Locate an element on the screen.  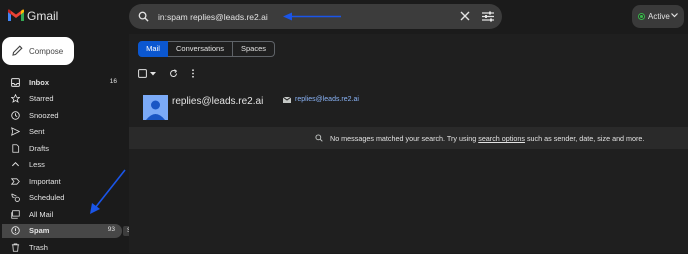
search-input: in:spam replies@leads.re2.ai is located at coordinates (213, 17).